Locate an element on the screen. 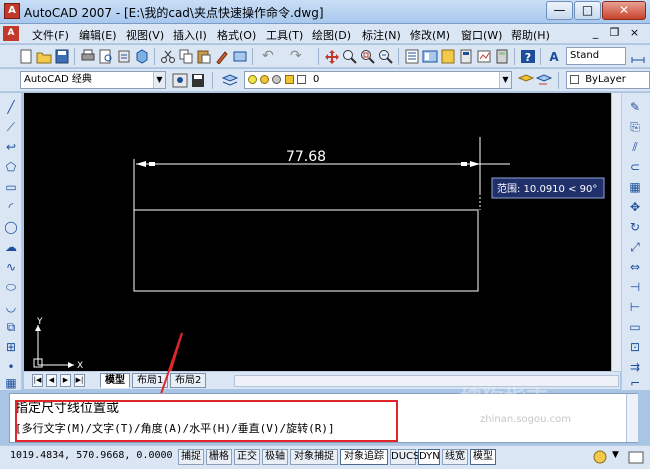 Image resolution: width=650 pixels, height=469 pixels. mdi-close-button: × is located at coordinates (634, 33).